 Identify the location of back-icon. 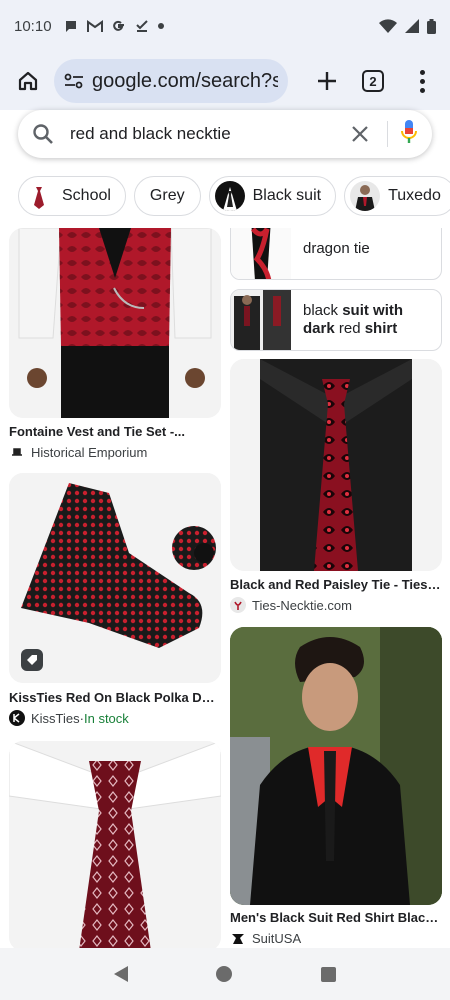
(121, 974).